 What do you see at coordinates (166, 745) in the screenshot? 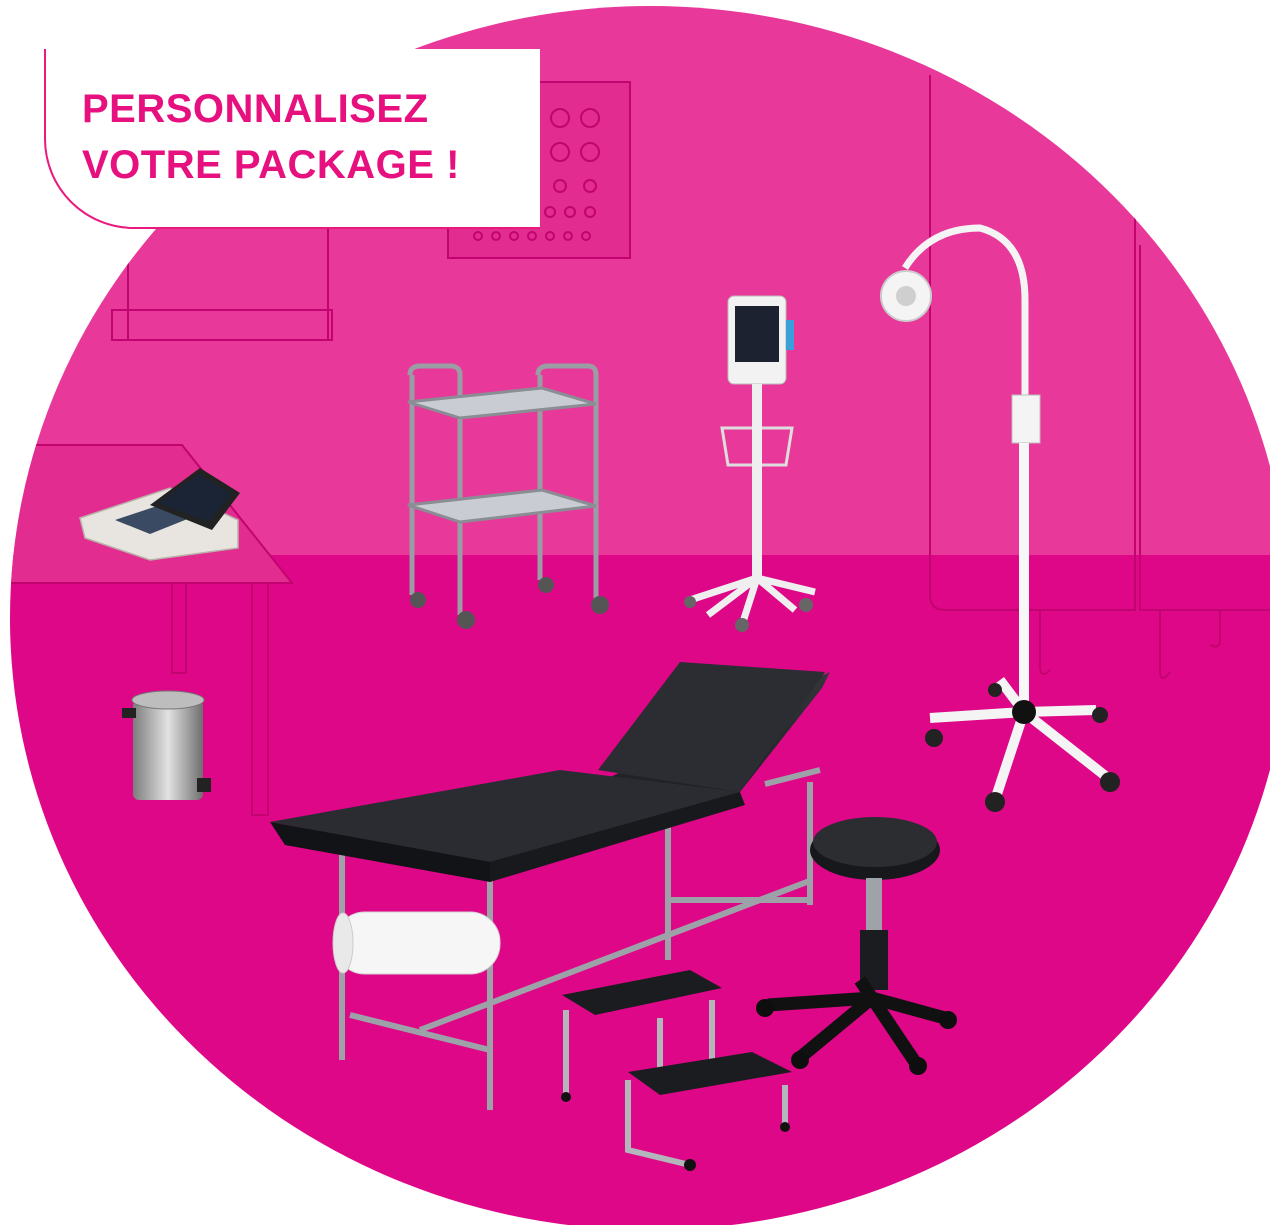
I see `pedal-bin` at bounding box center [166, 745].